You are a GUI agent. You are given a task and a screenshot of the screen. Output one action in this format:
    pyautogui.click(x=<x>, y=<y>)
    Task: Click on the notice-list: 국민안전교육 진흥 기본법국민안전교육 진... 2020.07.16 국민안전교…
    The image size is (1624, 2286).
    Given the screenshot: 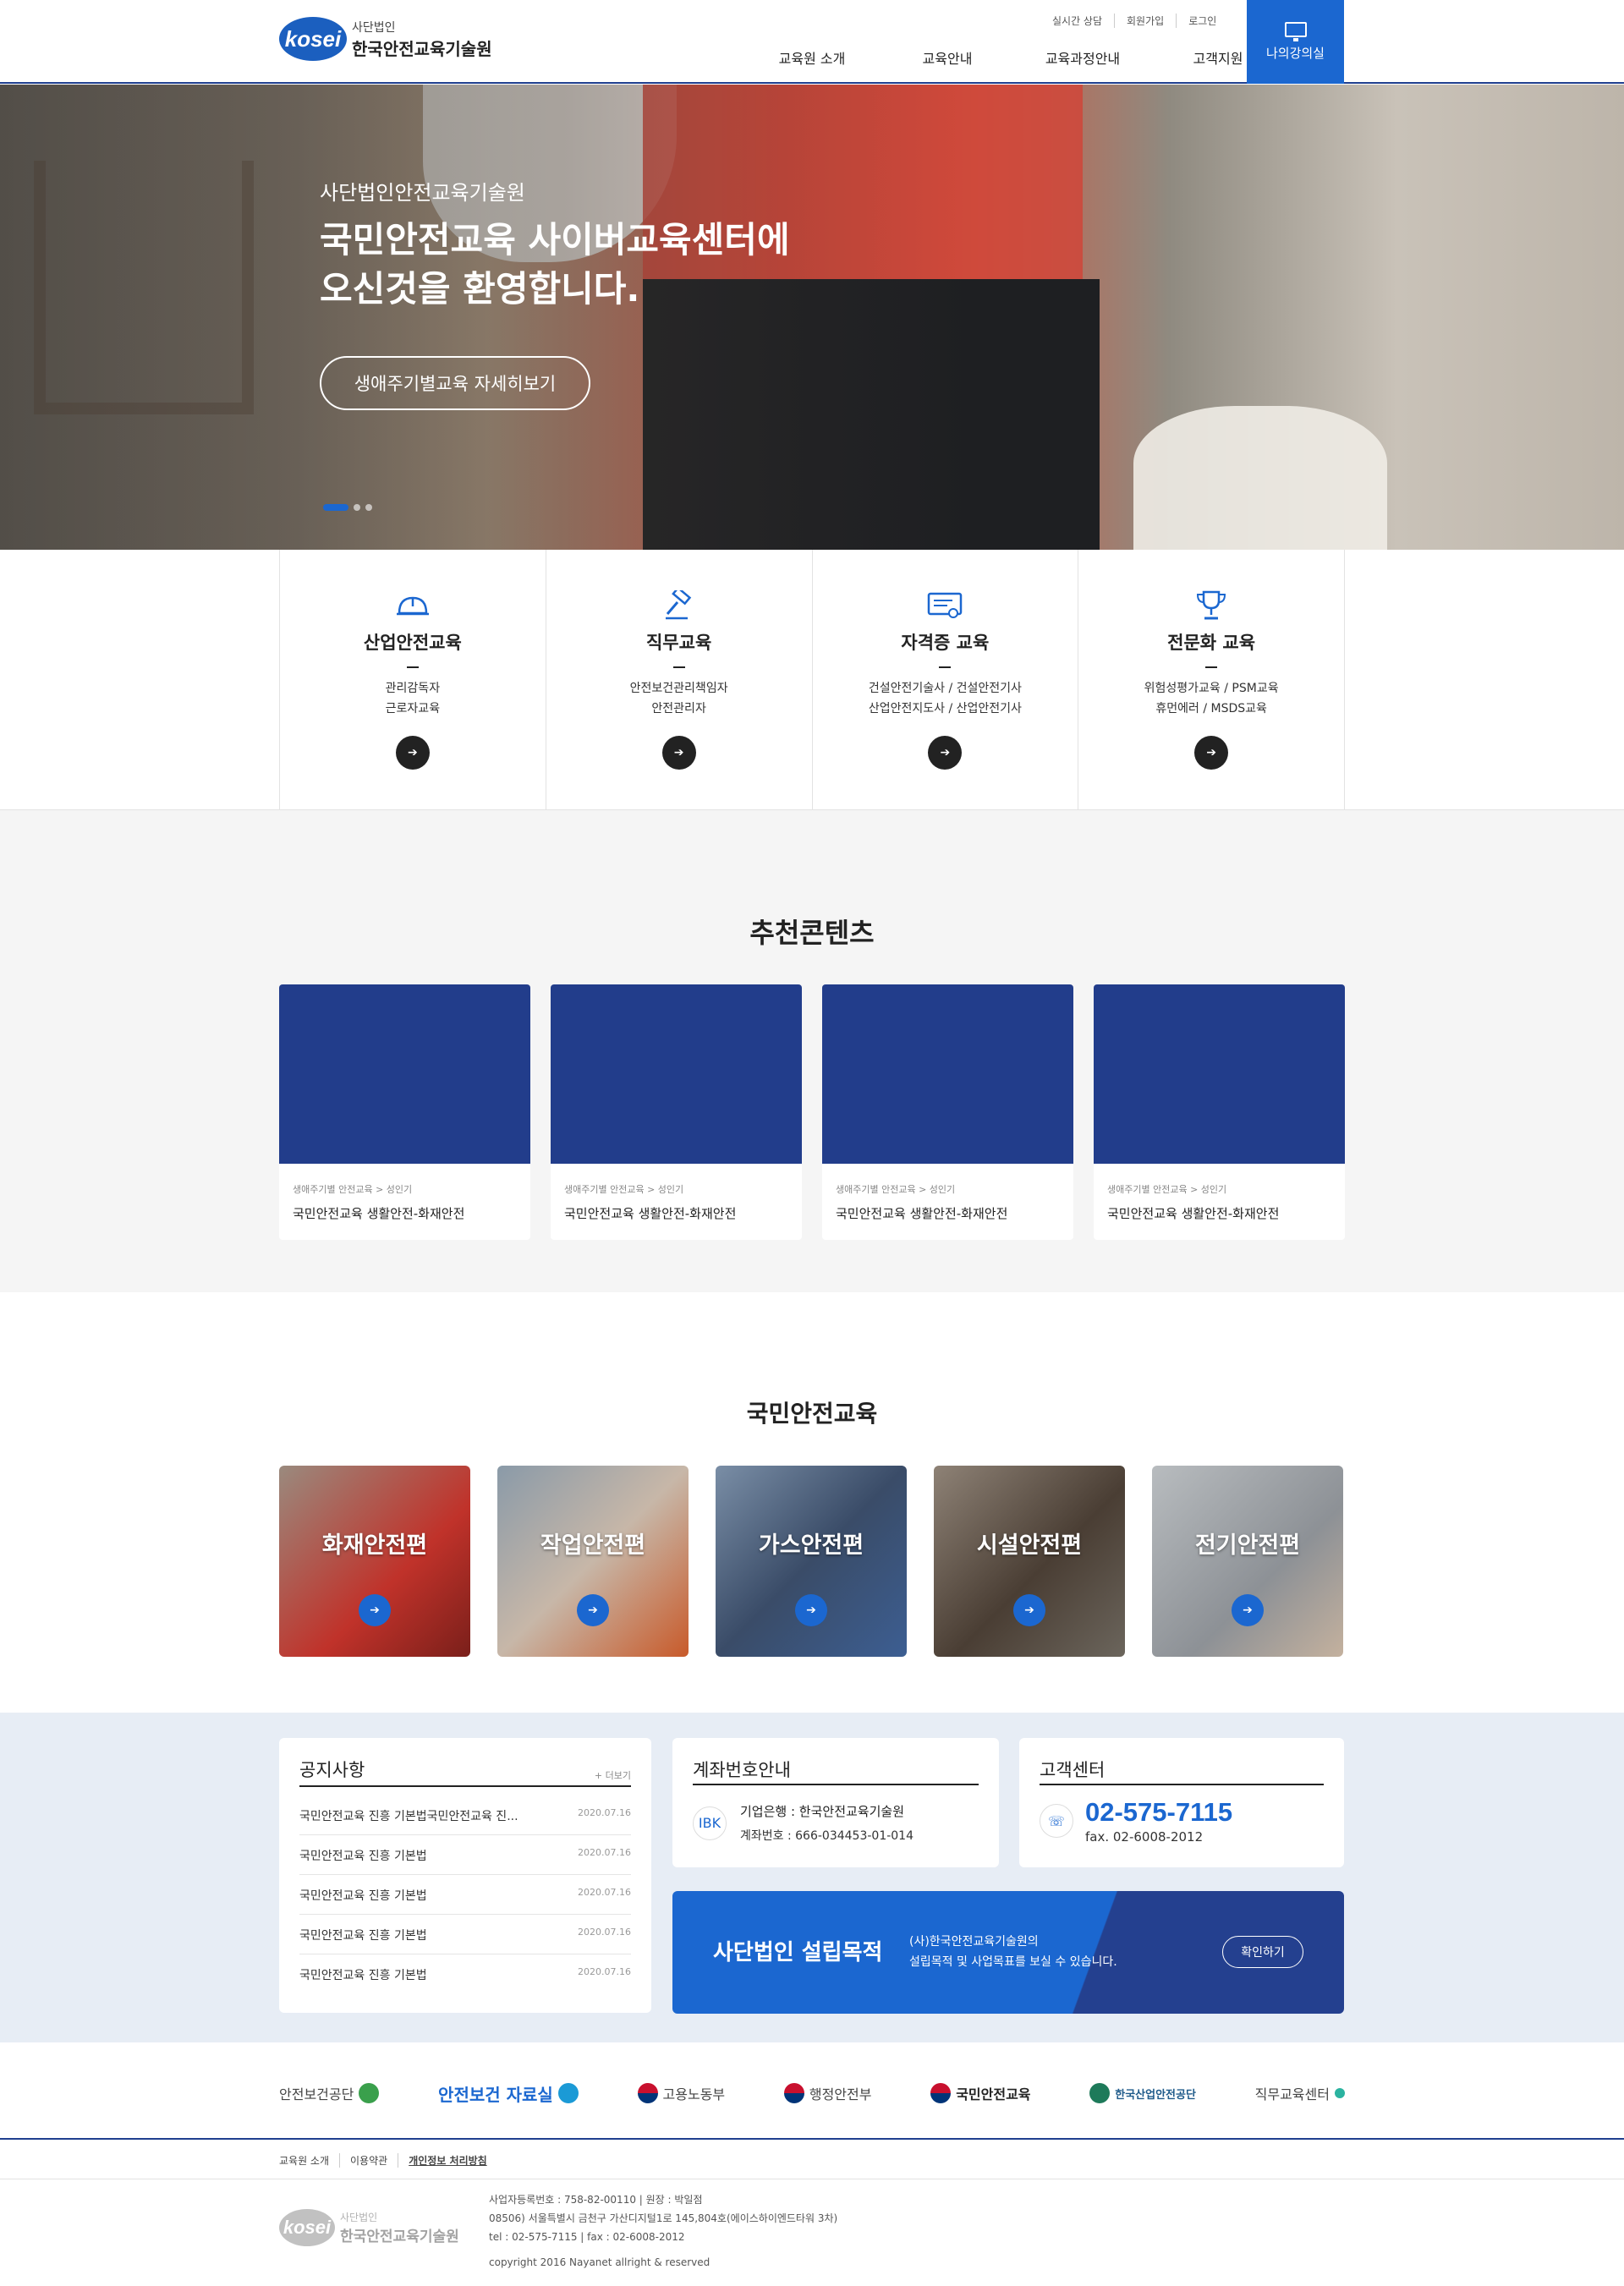 What is the action you would take?
    pyautogui.click(x=465, y=1894)
    